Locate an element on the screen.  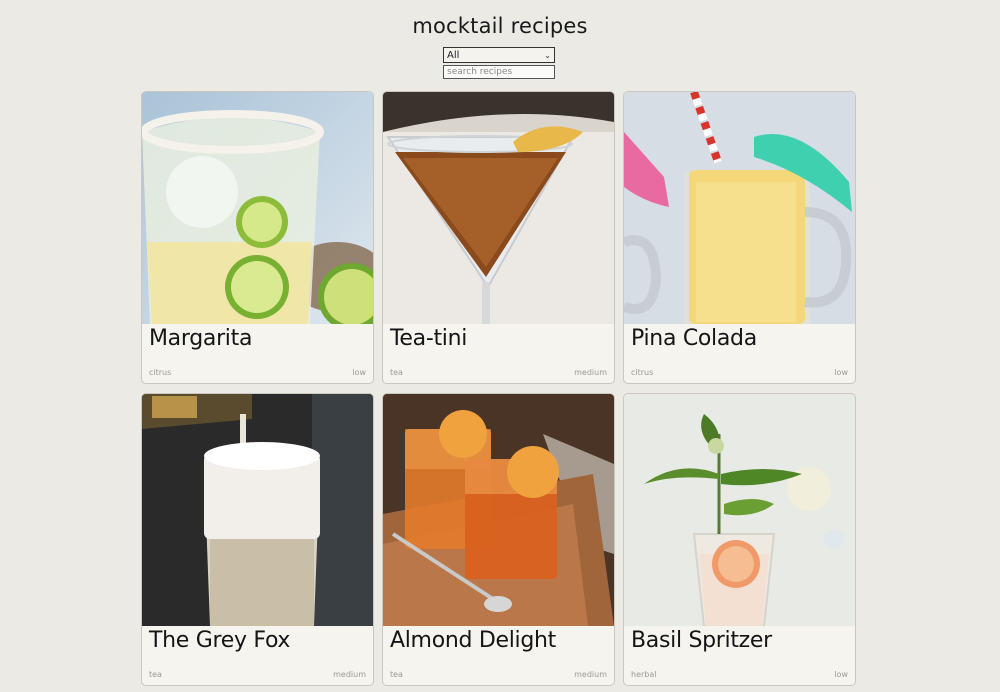
margarita-glass-icon is located at coordinates (257, 208).